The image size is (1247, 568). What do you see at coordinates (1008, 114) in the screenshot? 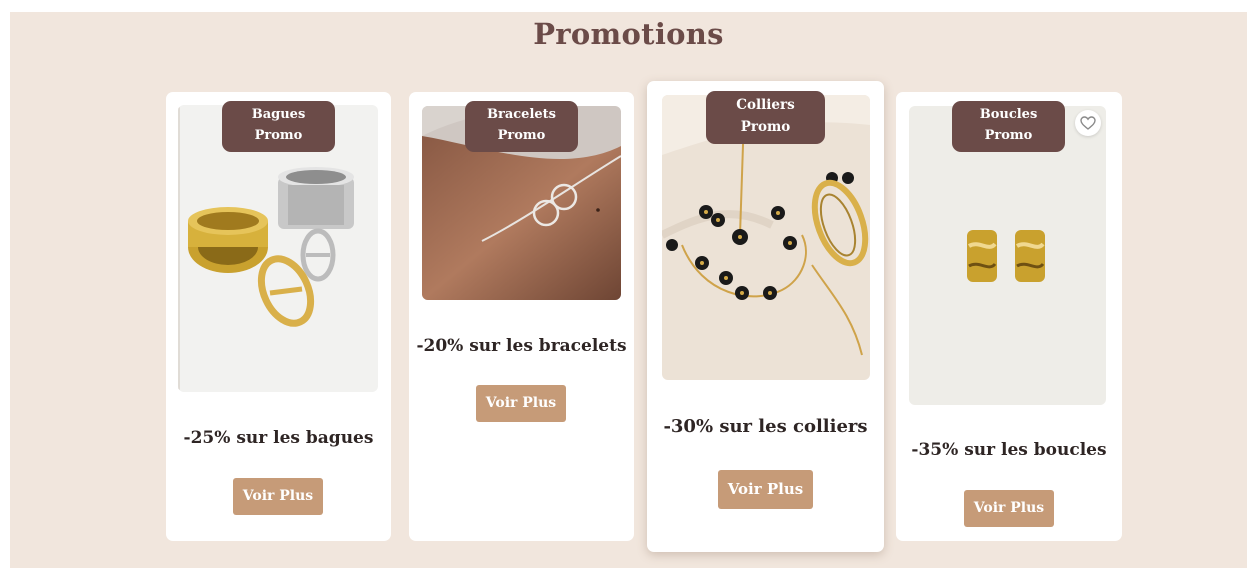
I see `badge-category-label: Boucles` at bounding box center [1008, 114].